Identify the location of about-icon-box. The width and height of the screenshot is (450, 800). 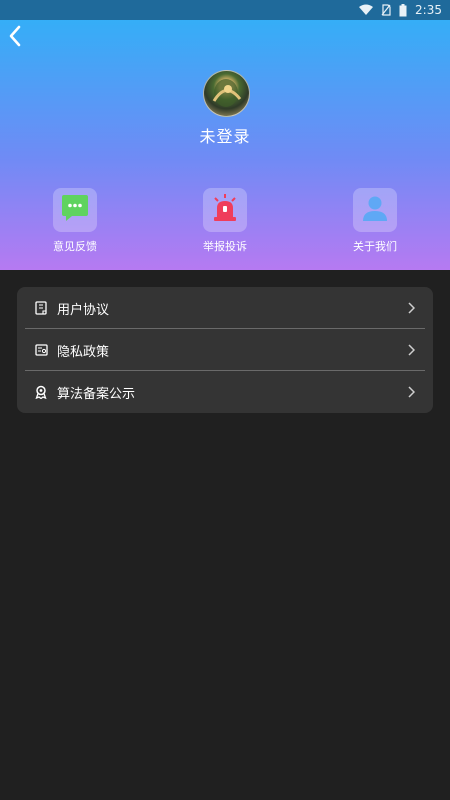
(375, 210).